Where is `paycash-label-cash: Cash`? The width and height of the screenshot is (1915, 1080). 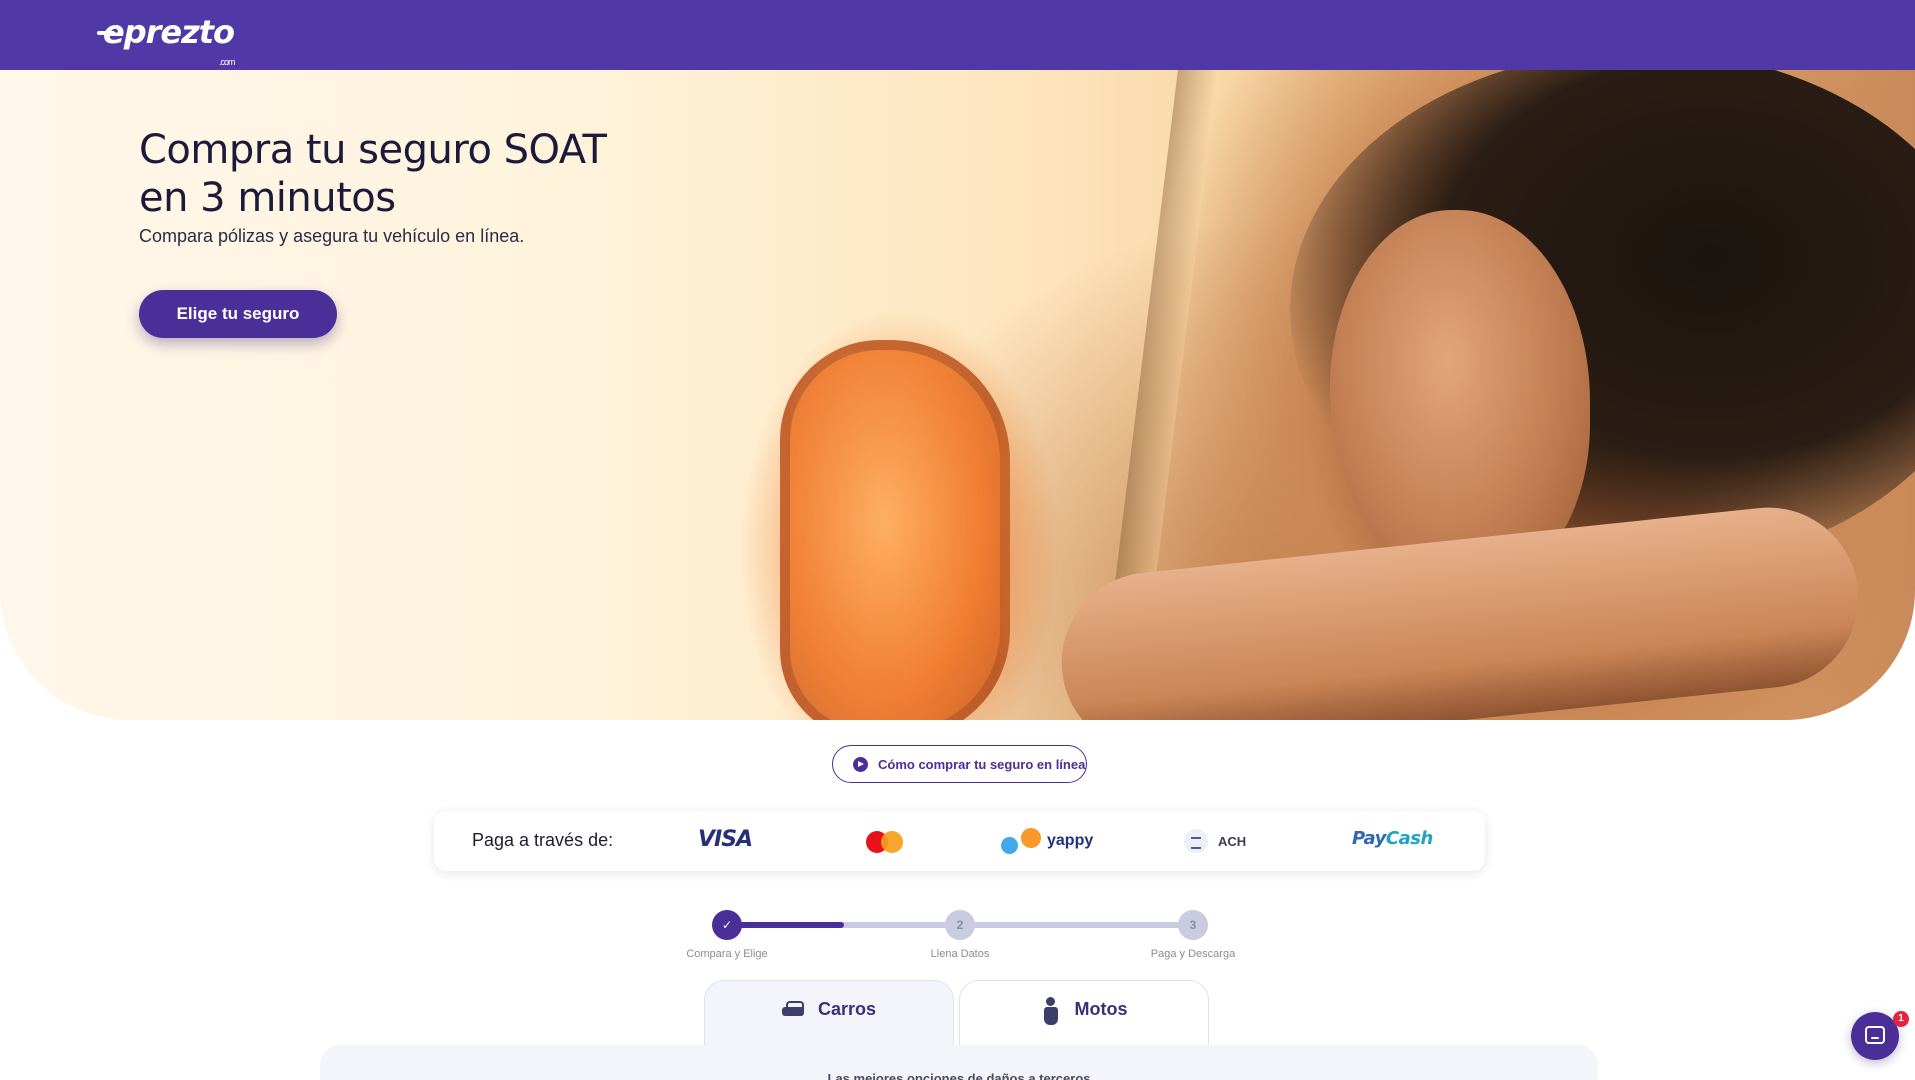
paycash-label-cash: Cash is located at coordinates (1409, 838).